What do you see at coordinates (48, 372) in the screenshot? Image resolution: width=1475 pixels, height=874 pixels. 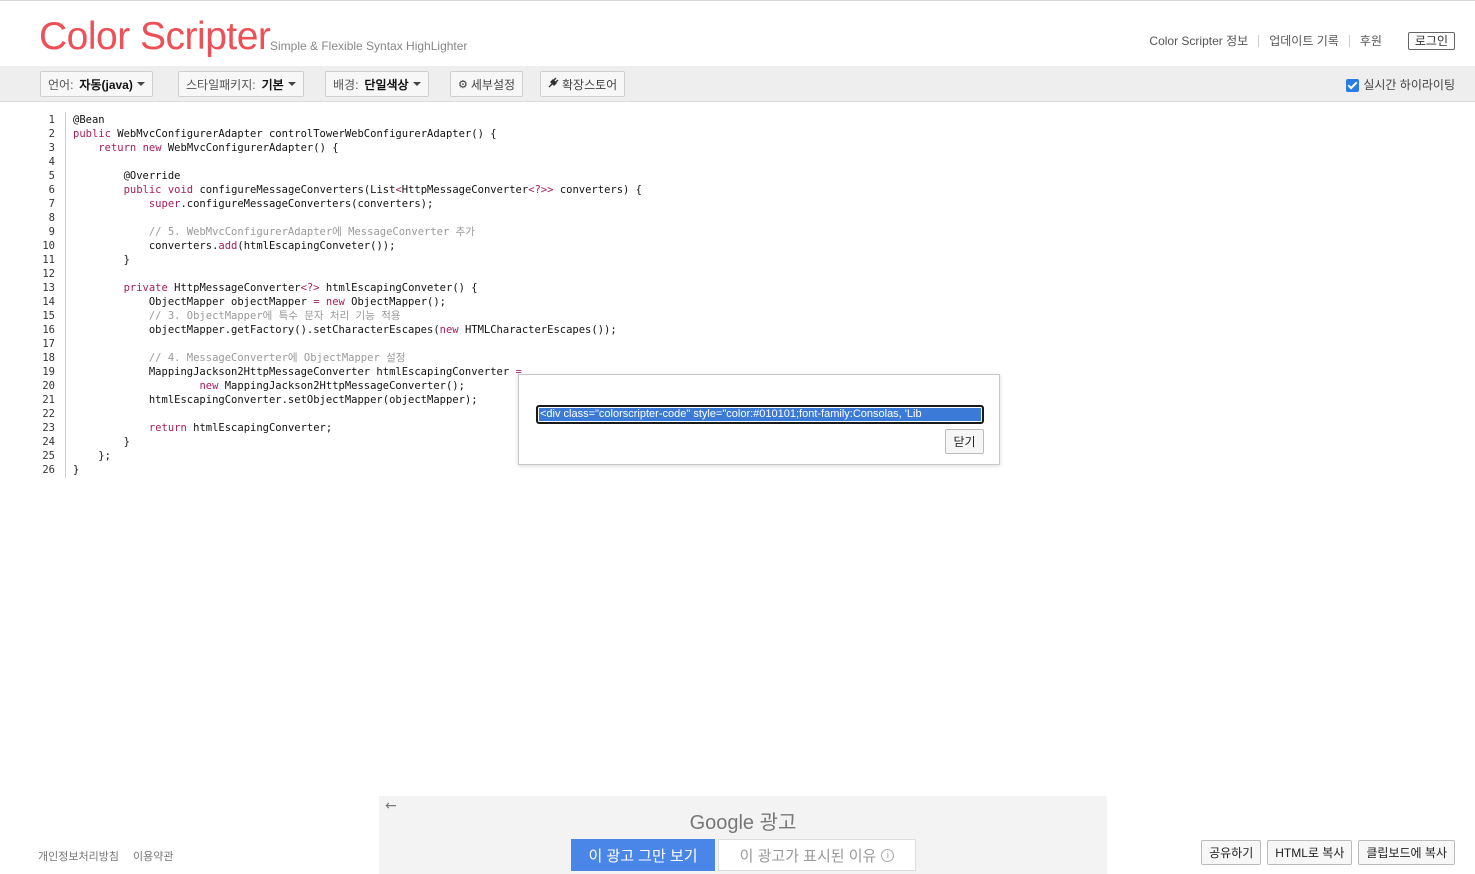 I see `line-number: 19` at bounding box center [48, 372].